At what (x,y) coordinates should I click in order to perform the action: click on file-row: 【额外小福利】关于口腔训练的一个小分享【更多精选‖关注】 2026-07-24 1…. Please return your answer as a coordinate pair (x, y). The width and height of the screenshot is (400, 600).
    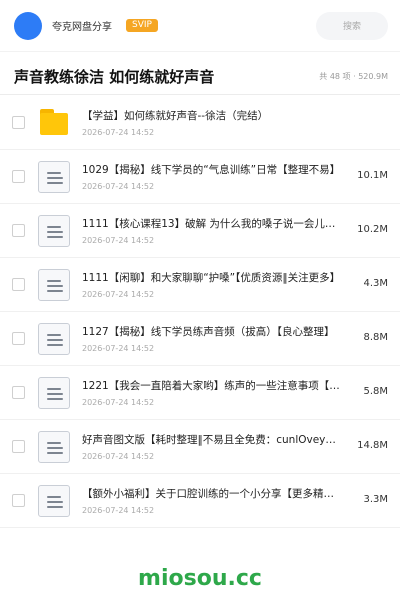
    Looking at the image, I should click on (200, 501).